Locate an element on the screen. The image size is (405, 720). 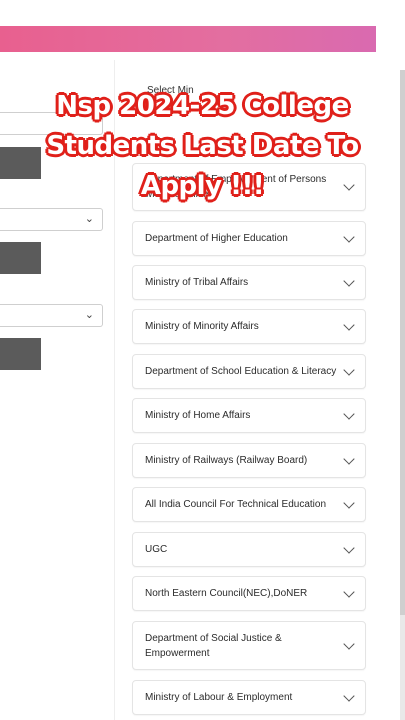
filter-select-3: ⌄ is located at coordinates (51, 315).